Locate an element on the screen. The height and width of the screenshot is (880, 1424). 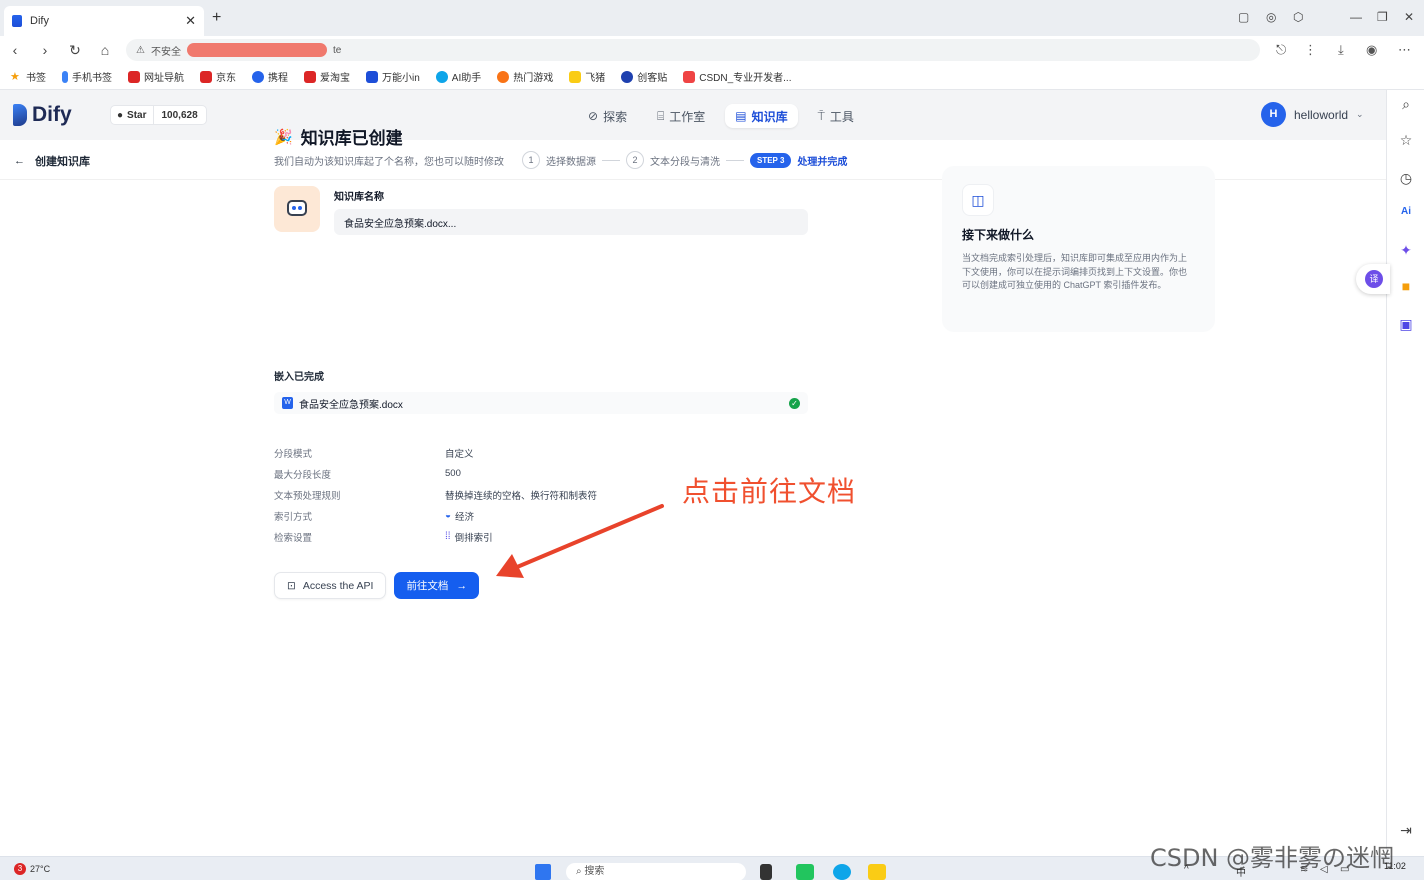
app-icon is located at coordinates (805, 872).